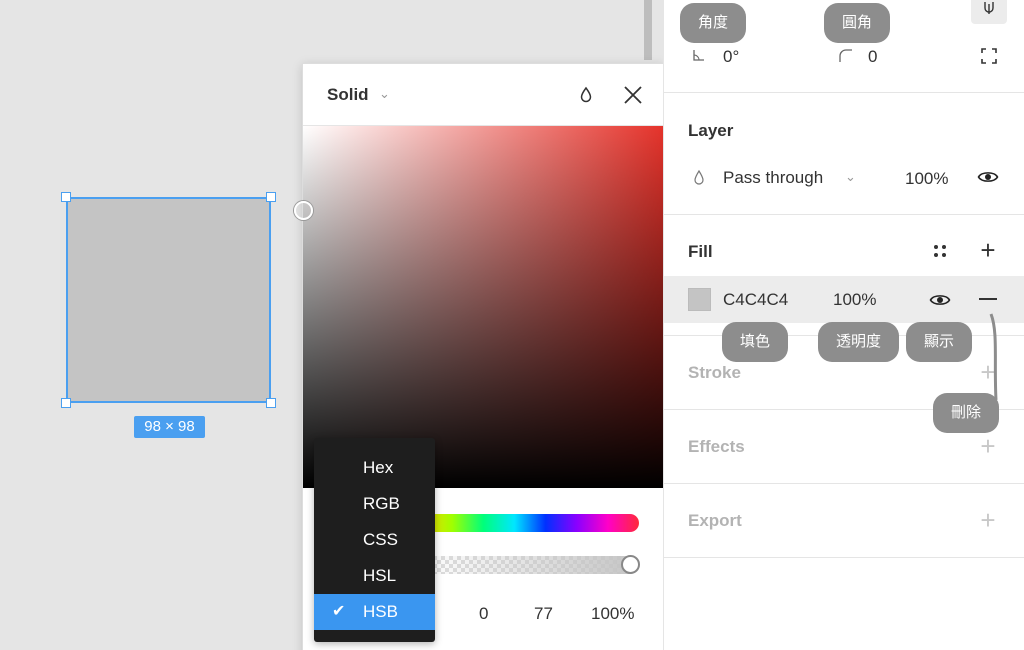 Image resolution: width=1024 pixels, height=650 pixels. I want to click on menu-item-css: CSS, so click(374, 540).